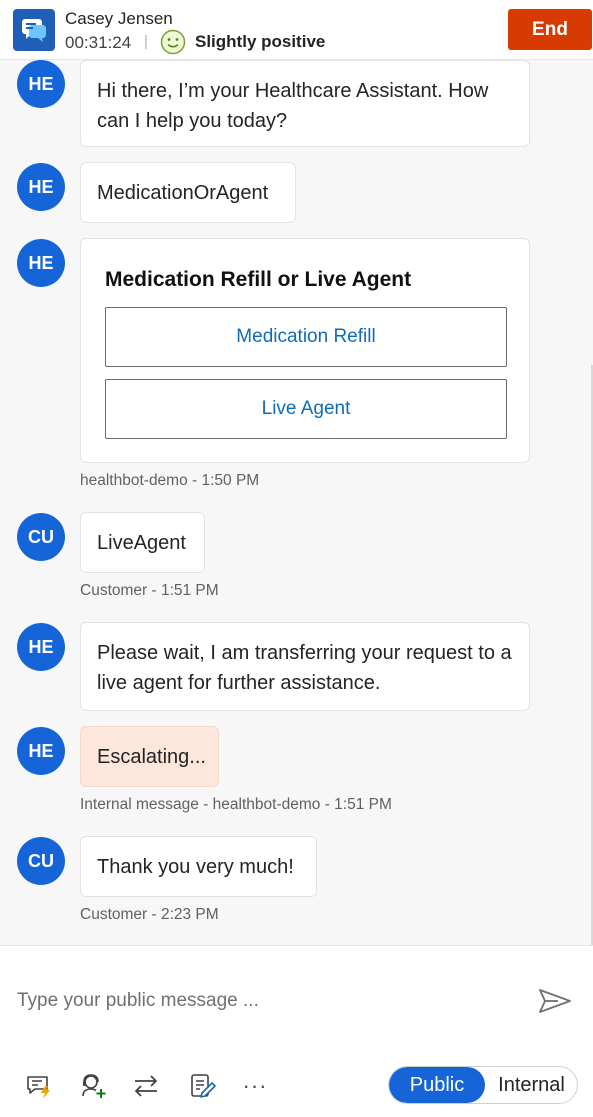 This screenshot has width=593, height=1117. Describe the element at coordinates (98, 42) in the screenshot. I see `conversation-timer: 00:31:24` at that location.